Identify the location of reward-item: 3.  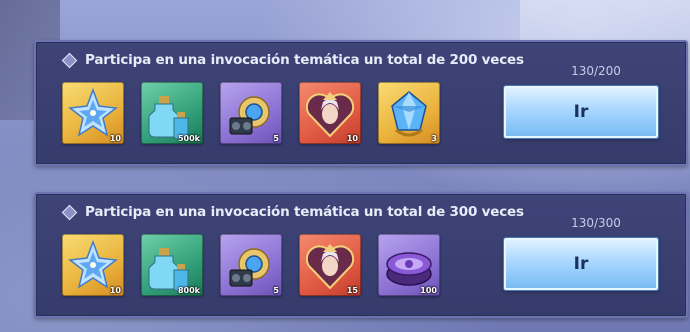
(409, 113).